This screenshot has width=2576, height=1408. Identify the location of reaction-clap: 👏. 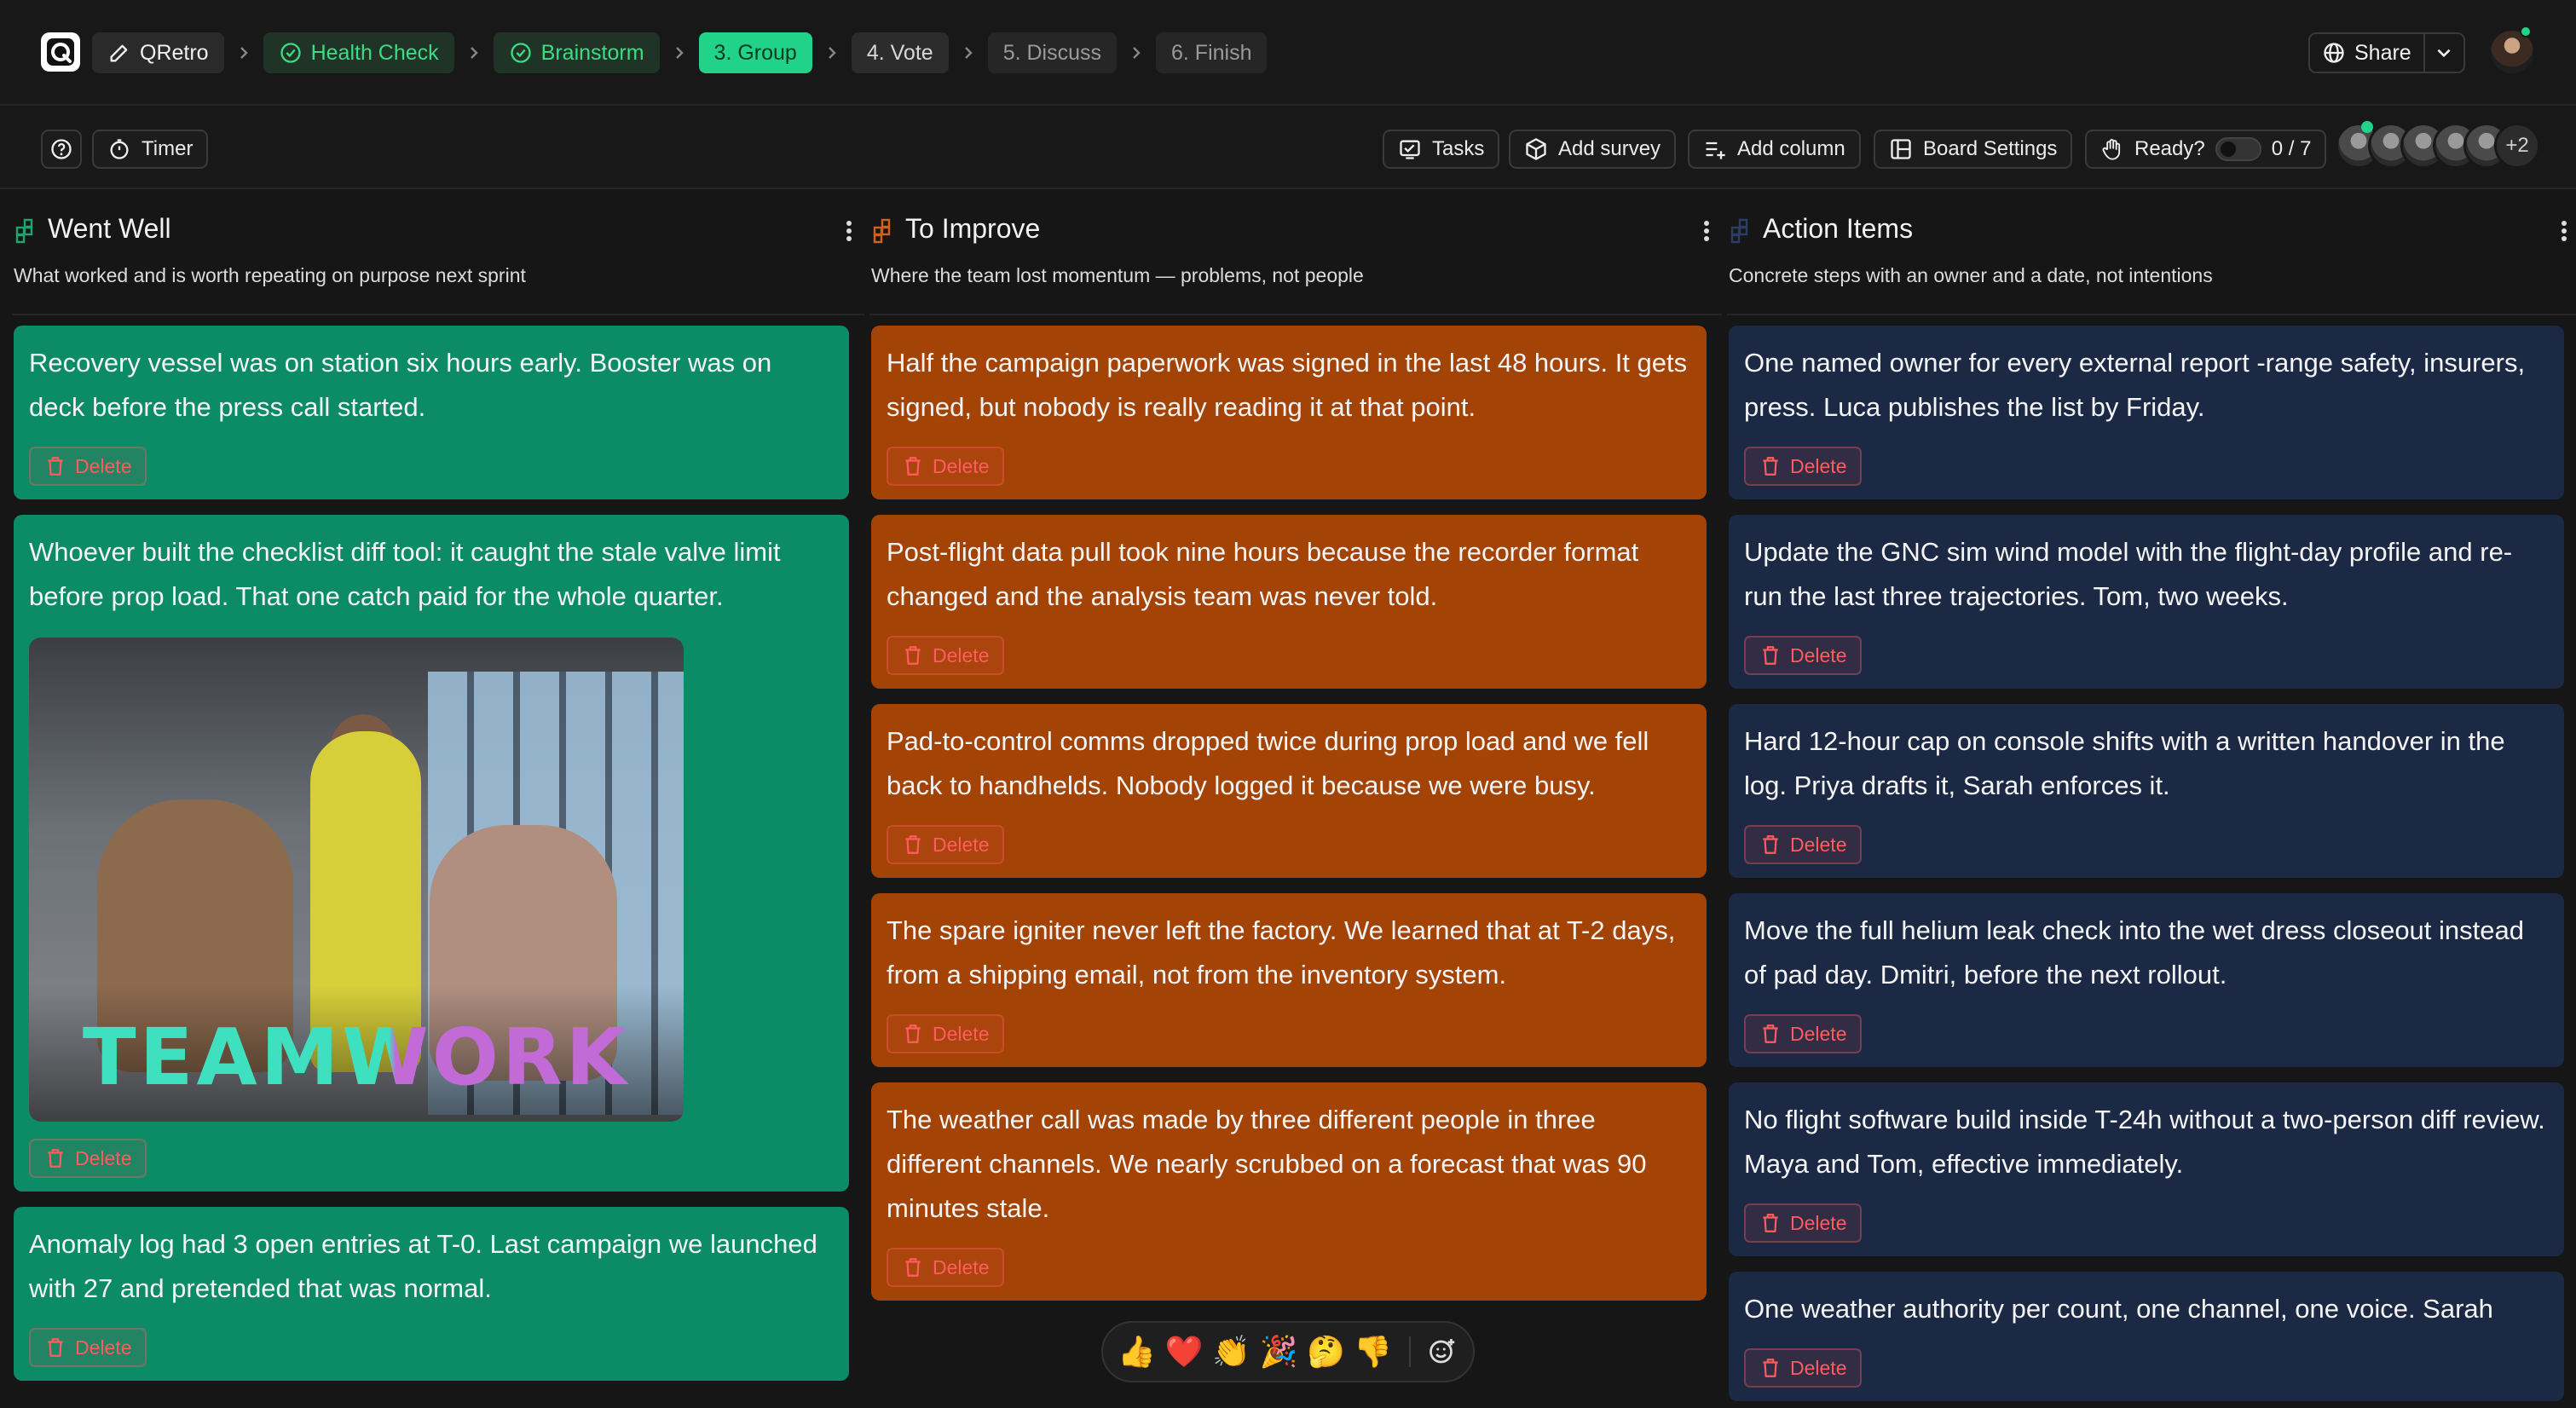
(1231, 1352).